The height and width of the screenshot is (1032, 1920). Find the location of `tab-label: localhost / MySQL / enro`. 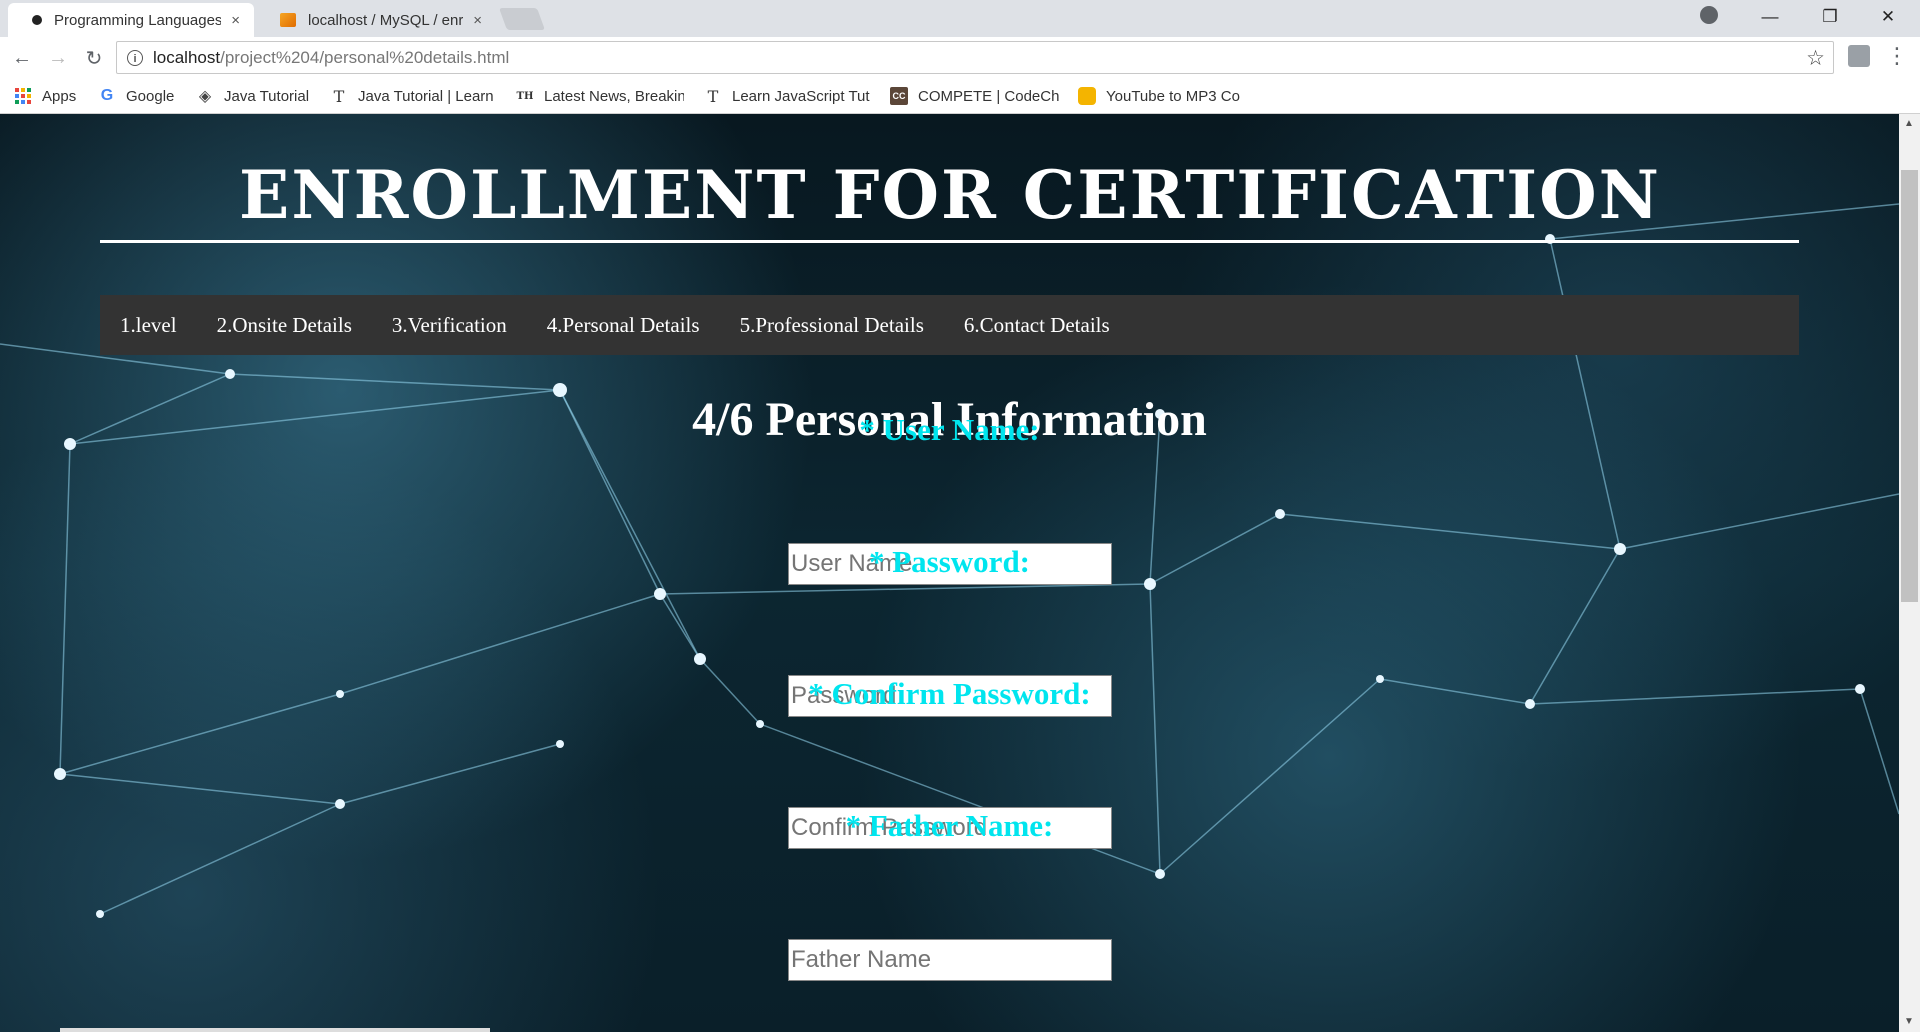

tab-label: localhost / MySQL / enro is located at coordinates (386, 20).